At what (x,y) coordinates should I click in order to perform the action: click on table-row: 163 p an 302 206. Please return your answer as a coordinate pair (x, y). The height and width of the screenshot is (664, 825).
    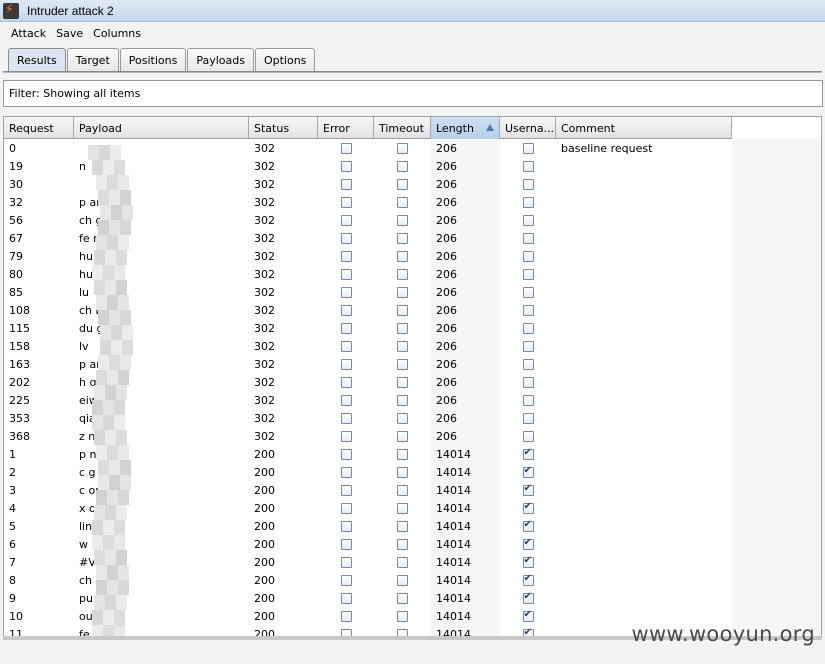
    Looking at the image, I should click on (368, 364).